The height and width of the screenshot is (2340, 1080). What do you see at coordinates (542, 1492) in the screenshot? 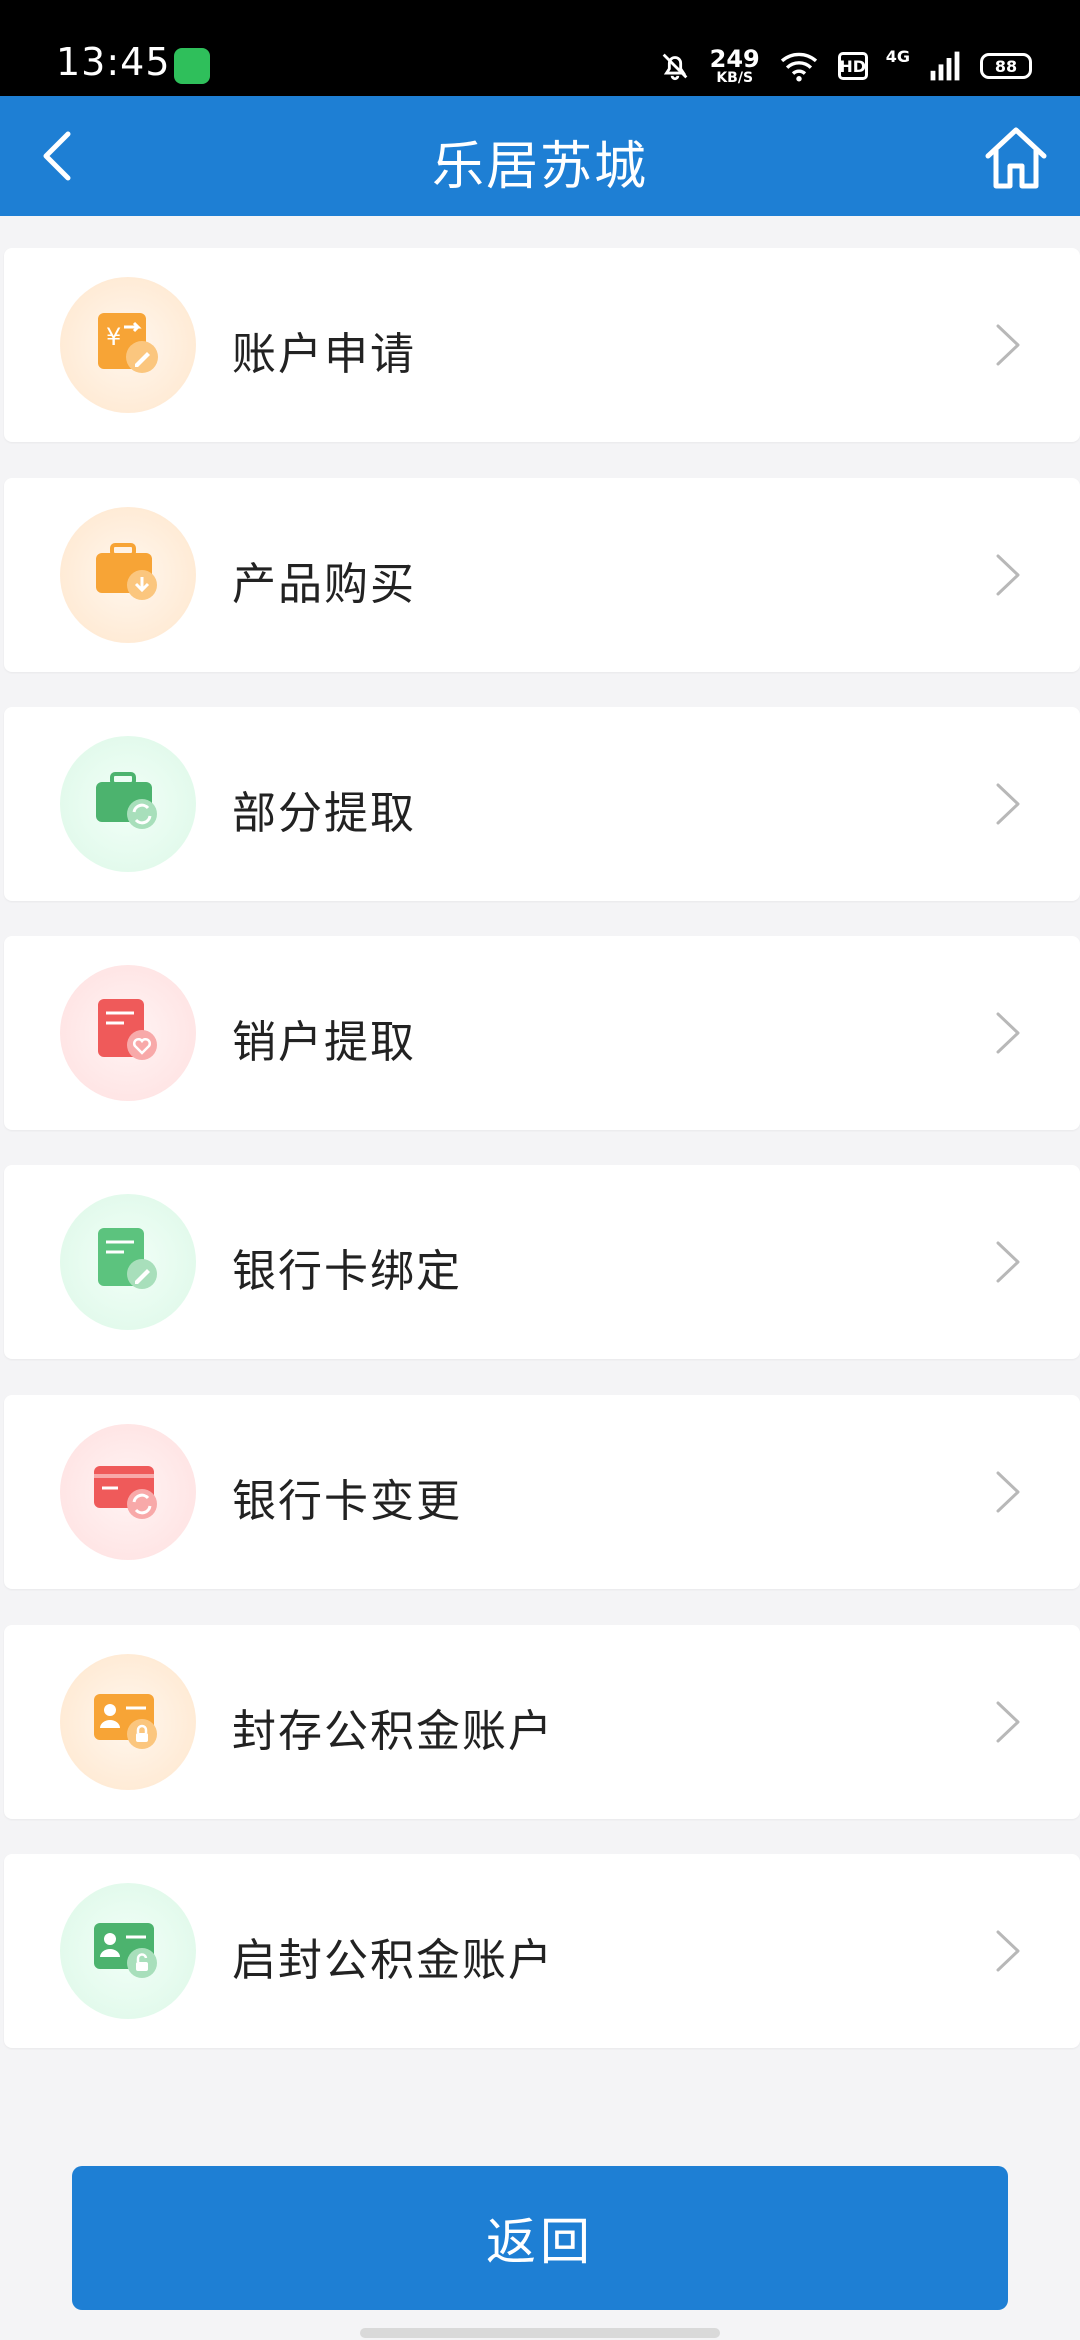
I see `menu-item-bank-card-change: 银行卡变更` at bounding box center [542, 1492].